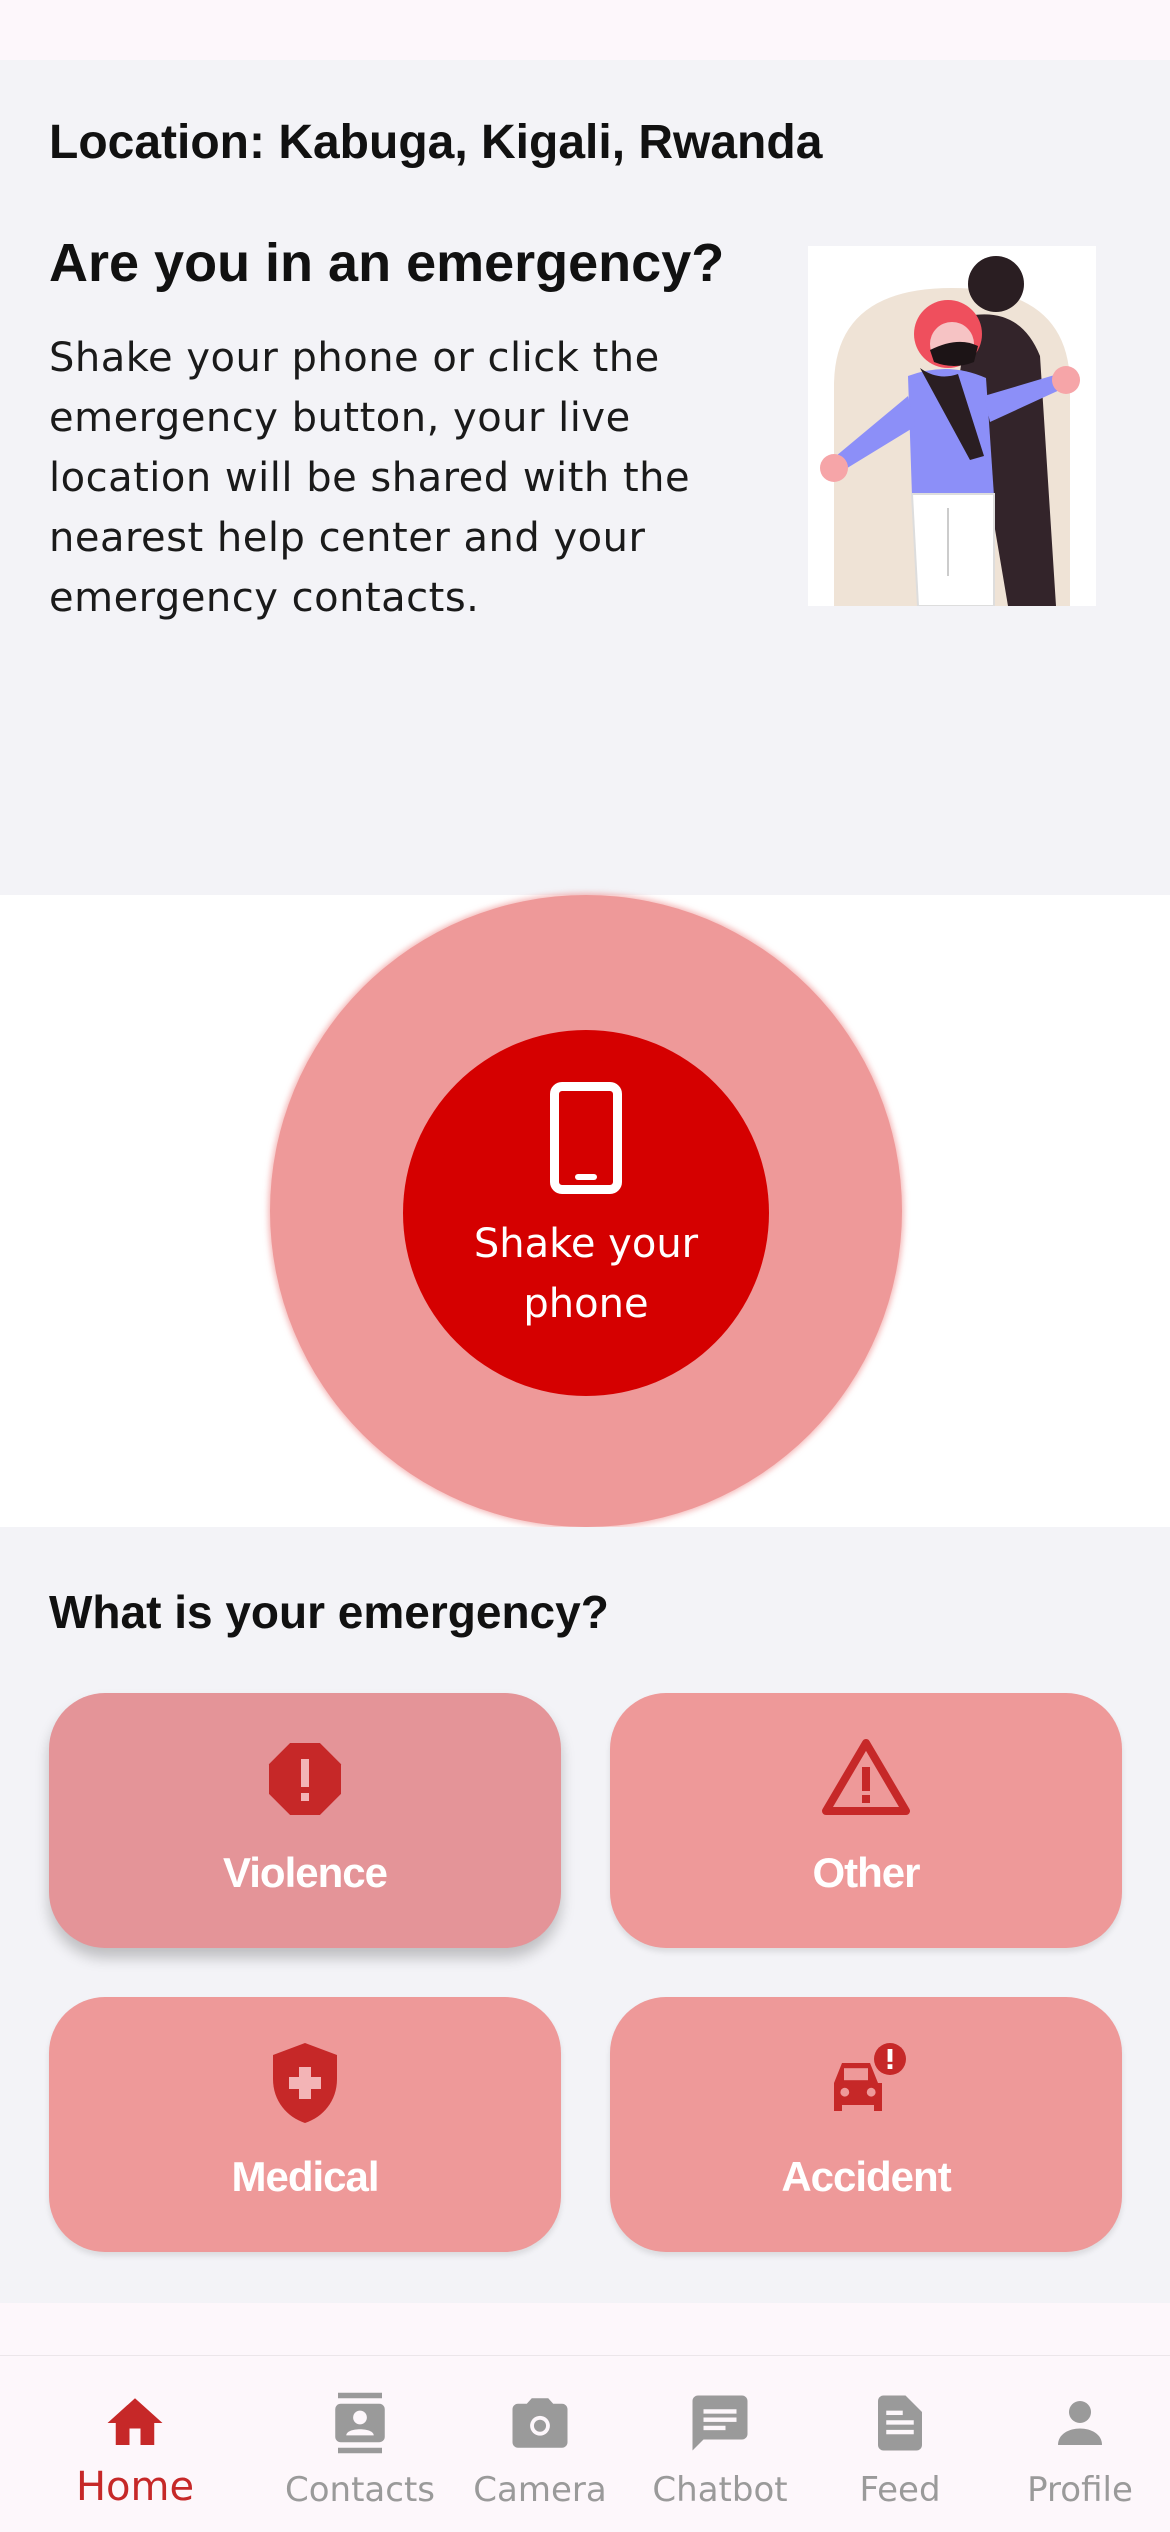  I want to click on nav-label-camera: Camera, so click(540, 2490).